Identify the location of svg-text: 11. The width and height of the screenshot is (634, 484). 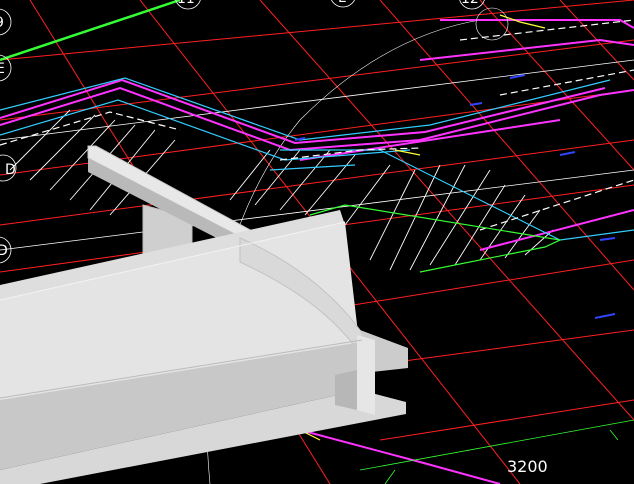
(186, 3).